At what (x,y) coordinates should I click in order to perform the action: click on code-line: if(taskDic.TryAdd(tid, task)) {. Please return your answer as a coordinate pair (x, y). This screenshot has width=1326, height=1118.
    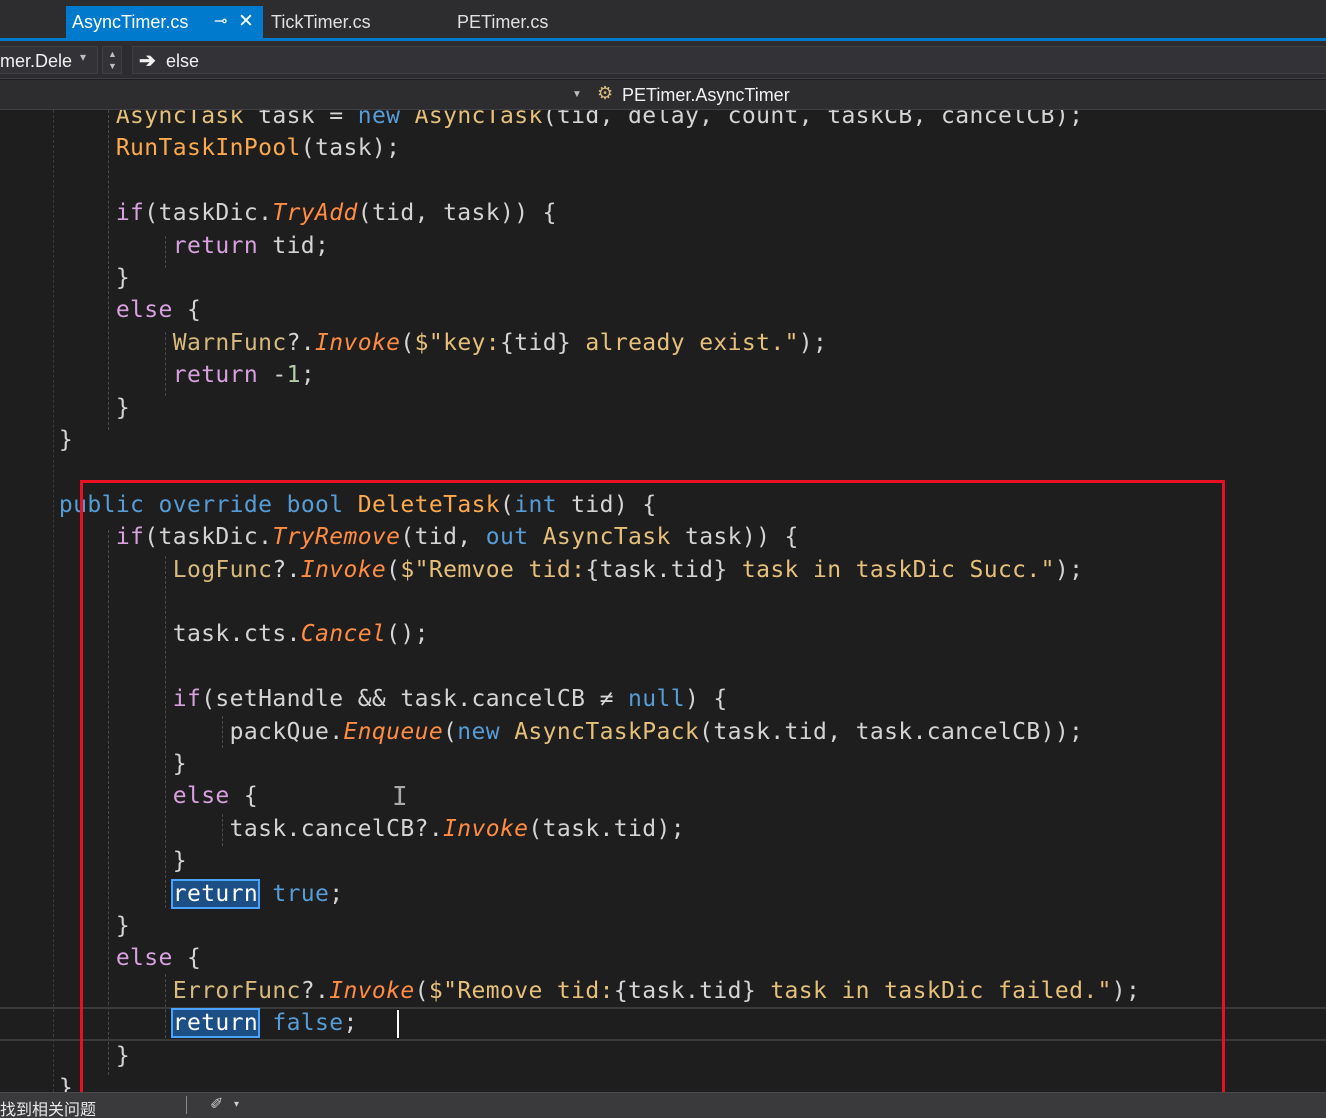
    Looking at the image, I should click on (279, 213).